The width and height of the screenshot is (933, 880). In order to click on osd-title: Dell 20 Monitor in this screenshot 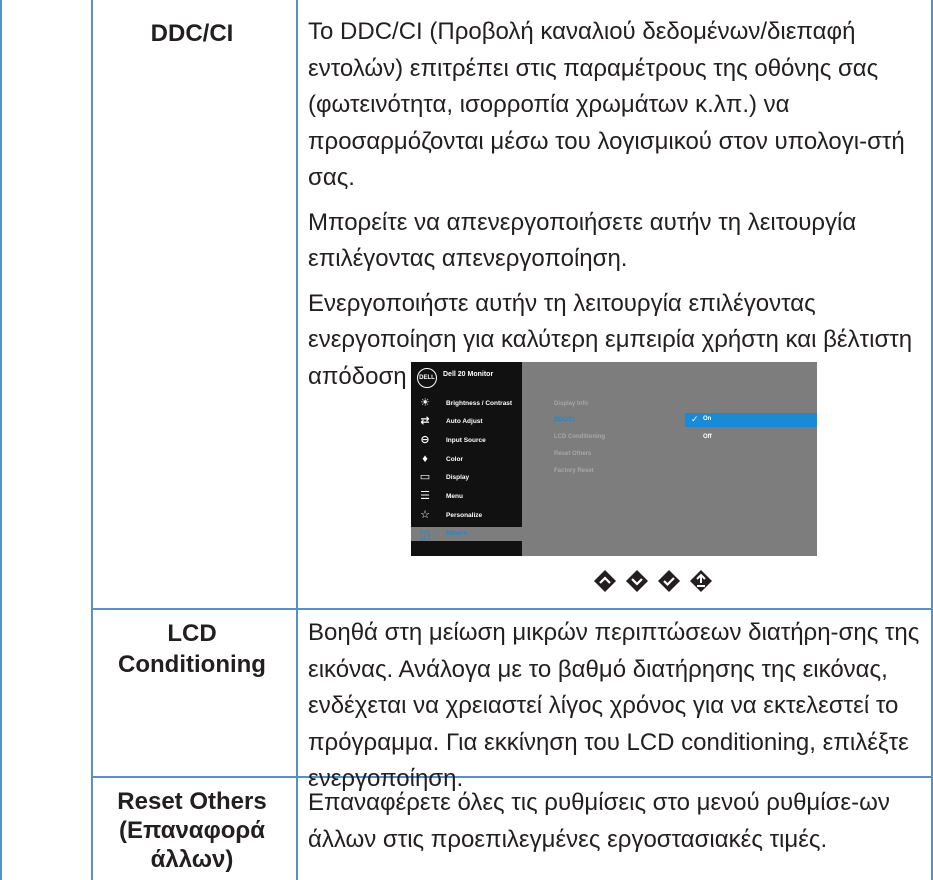, I will do `click(468, 374)`.